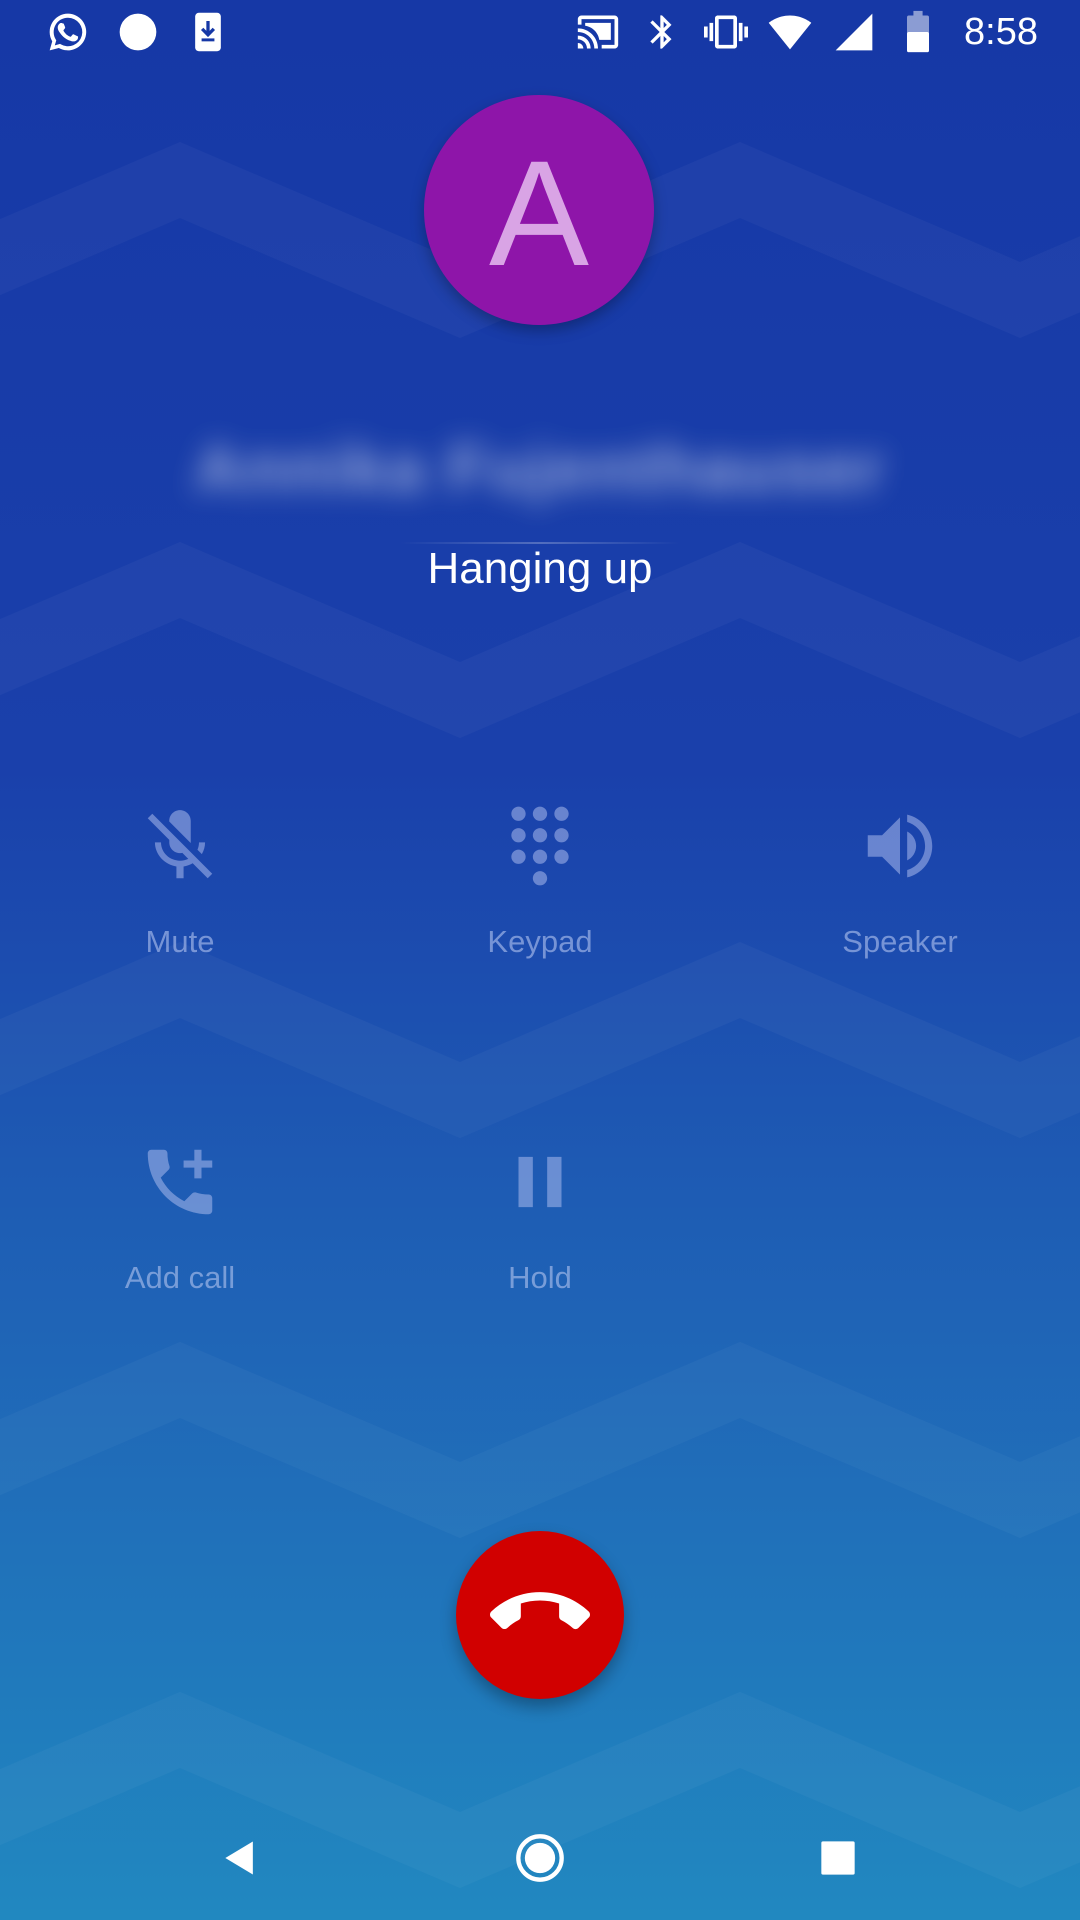 This screenshot has width=1080, height=1920. Describe the element at coordinates (68, 32) in the screenshot. I see `whatsapp-icon` at that location.